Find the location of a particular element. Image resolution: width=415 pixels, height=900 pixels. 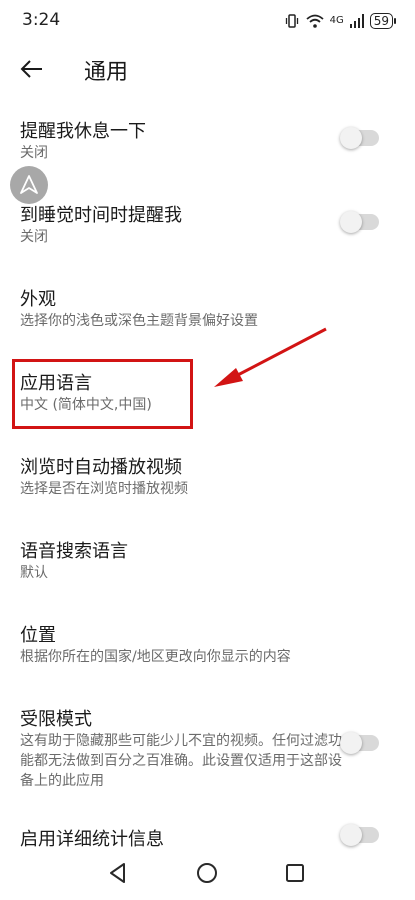

restricted-mode-toggle is located at coordinates (359, 743).